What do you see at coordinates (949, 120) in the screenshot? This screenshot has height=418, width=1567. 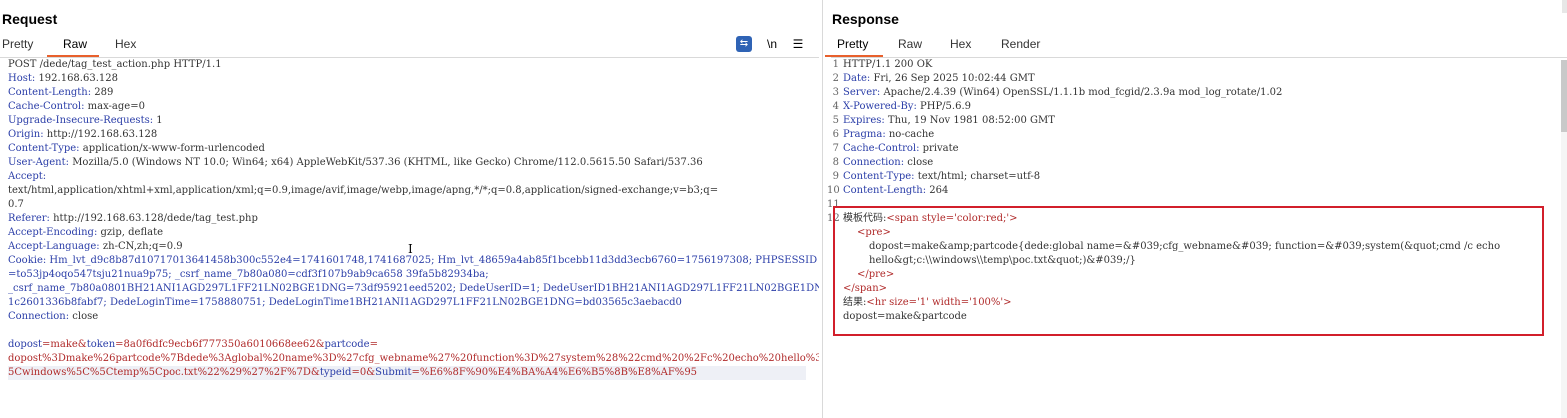 I see `response-header-expires: Expires: Thu, 19 Nov 1981 08:52:00 GMT` at bounding box center [949, 120].